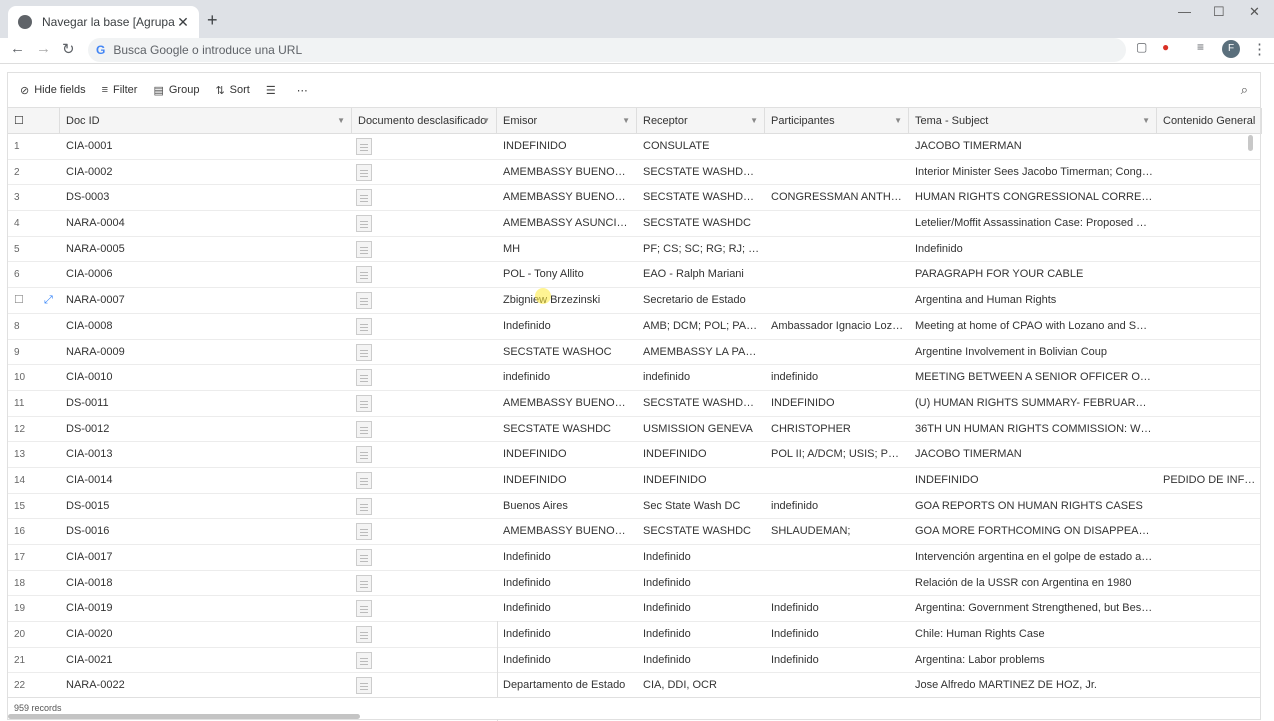 The width and height of the screenshot is (1274, 721). Describe the element at coordinates (564, 480) in the screenshot. I see `emisor-cell: INDEFINIDO` at that location.